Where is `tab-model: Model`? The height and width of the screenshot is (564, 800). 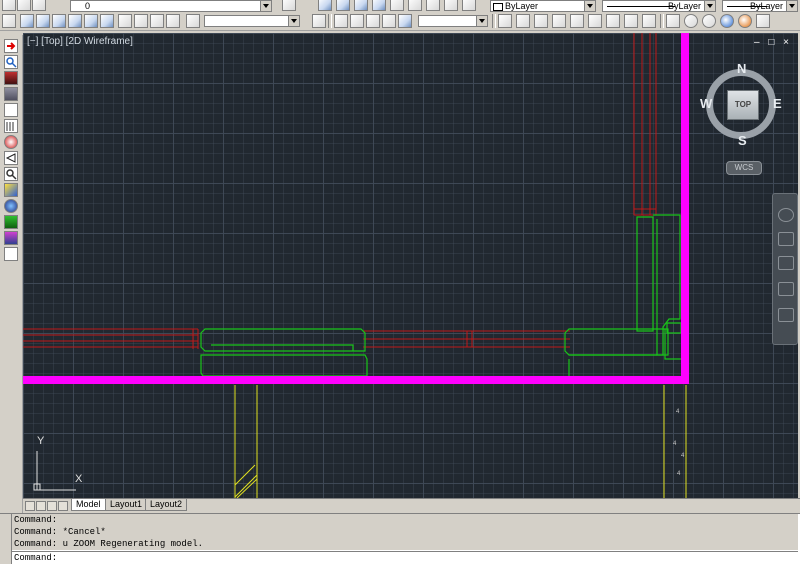 tab-model: Model is located at coordinates (88, 505).